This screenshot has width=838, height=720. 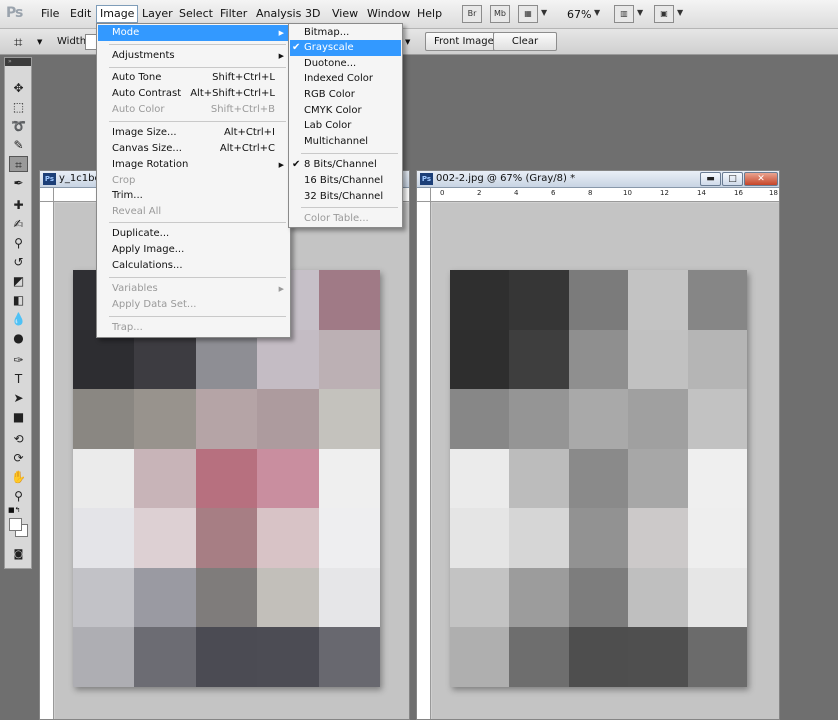 What do you see at coordinates (500, 14) in the screenshot?
I see `mini-bridge-button: Mb` at bounding box center [500, 14].